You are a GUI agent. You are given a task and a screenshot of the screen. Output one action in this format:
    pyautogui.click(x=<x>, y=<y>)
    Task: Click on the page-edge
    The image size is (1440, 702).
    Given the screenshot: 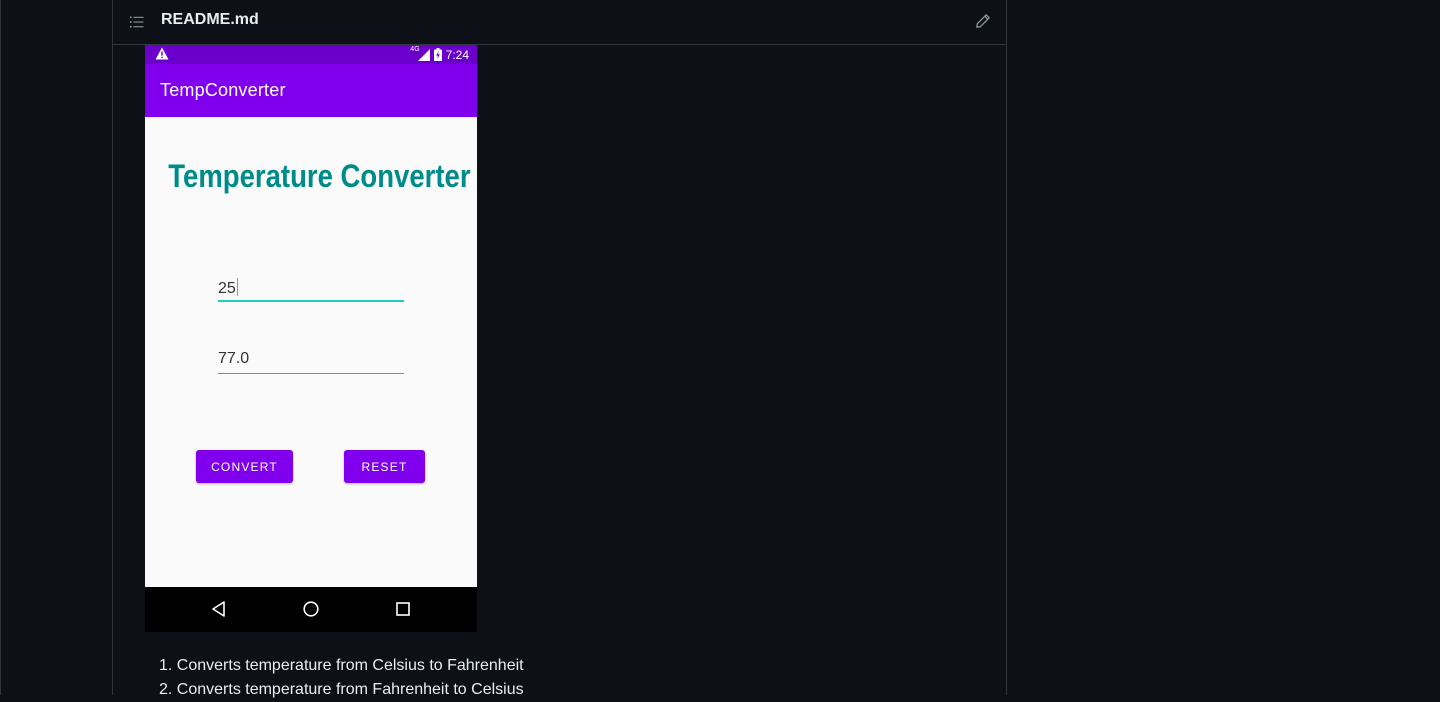 What is the action you would take?
    pyautogui.click(x=0, y=347)
    